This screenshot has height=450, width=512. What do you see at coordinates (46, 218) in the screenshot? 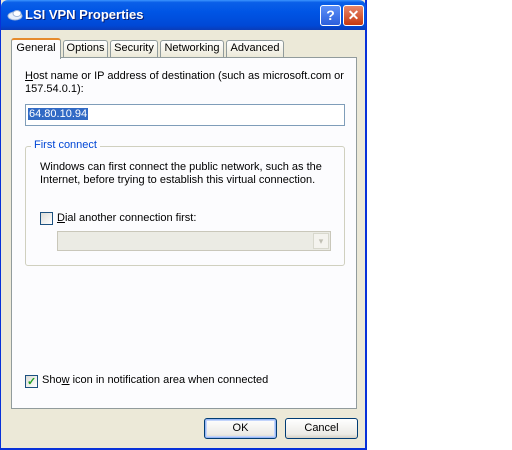
I see `dial-another-checkbox` at bounding box center [46, 218].